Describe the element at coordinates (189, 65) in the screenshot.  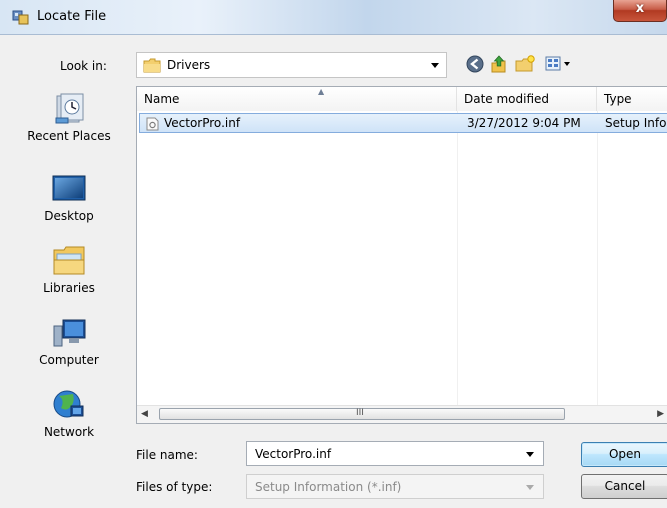
I see `look-in-value: Drivers` at that location.